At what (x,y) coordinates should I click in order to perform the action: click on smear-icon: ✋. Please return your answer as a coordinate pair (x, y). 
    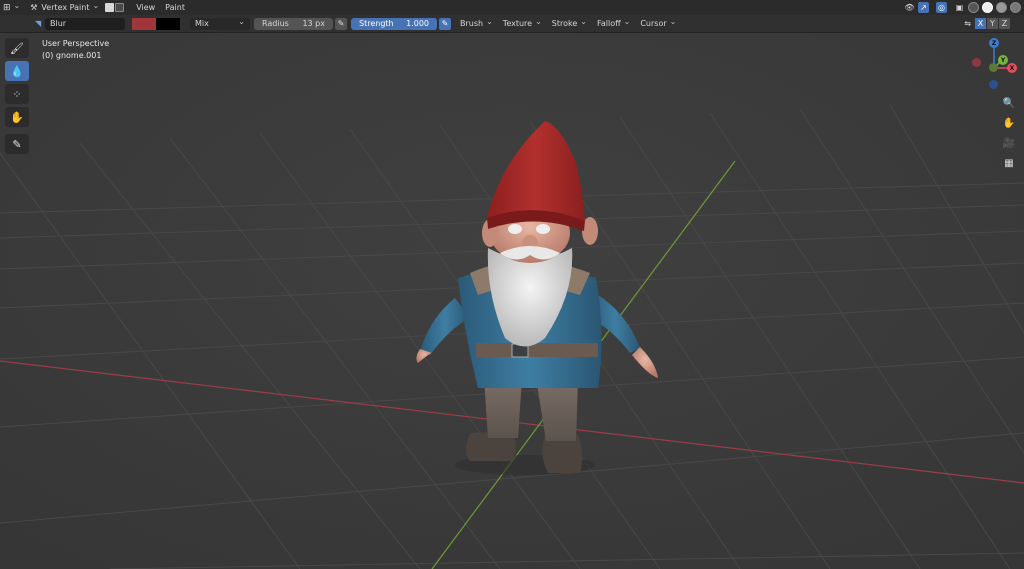
    Looking at the image, I should click on (17, 117).